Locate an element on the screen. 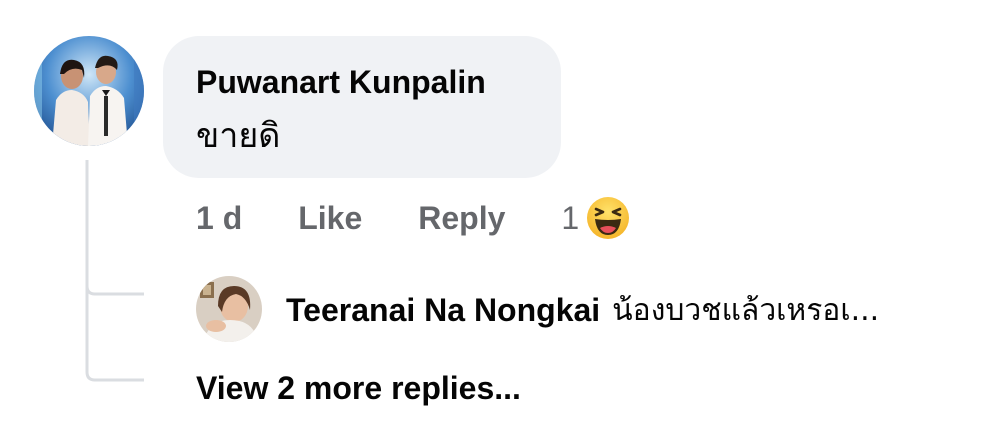 The width and height of the screenshot is (1000, 436). like-button: Like is located at coordinates (330, 218).